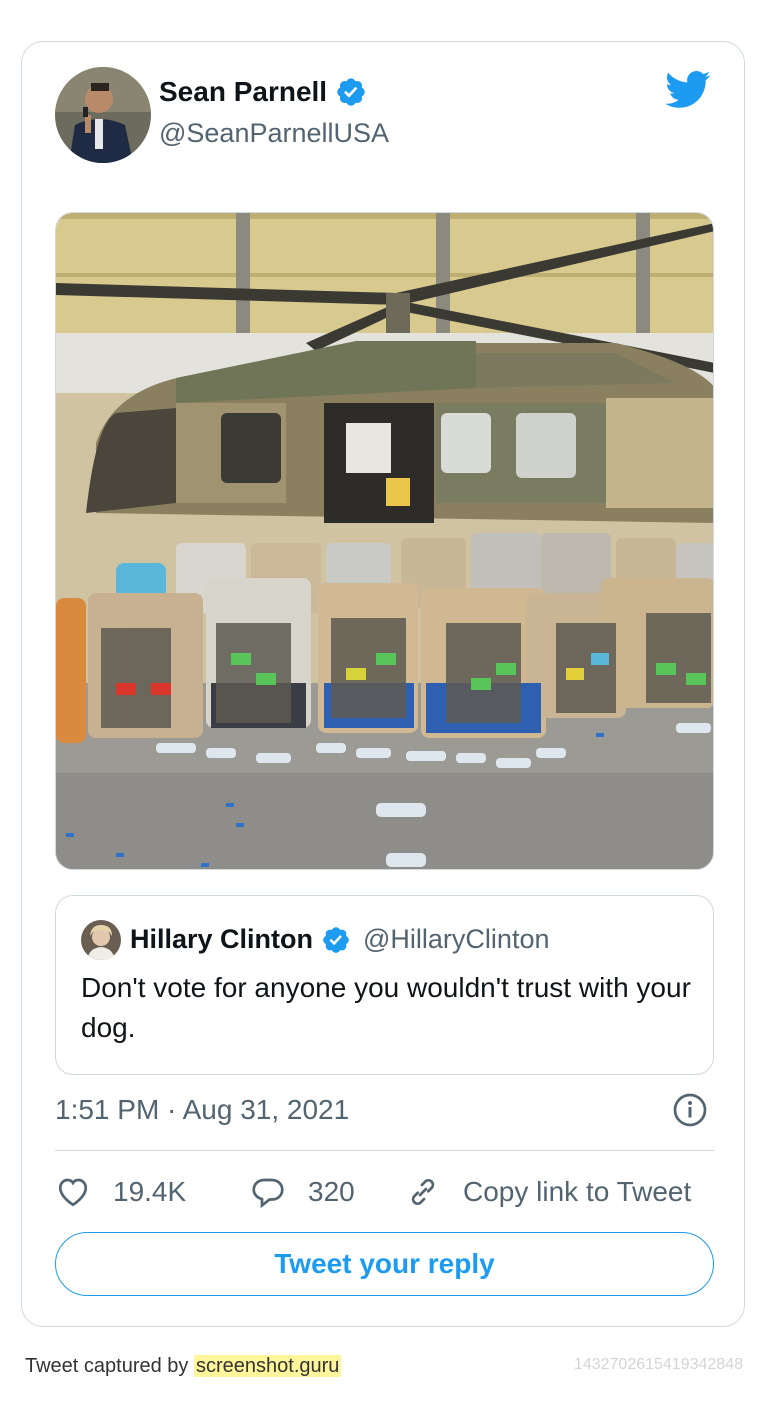 The width and height of the screenshot is (768, 1422). I want to click on copy-link-label: Copy link to Tweet, so click(577, 1191).